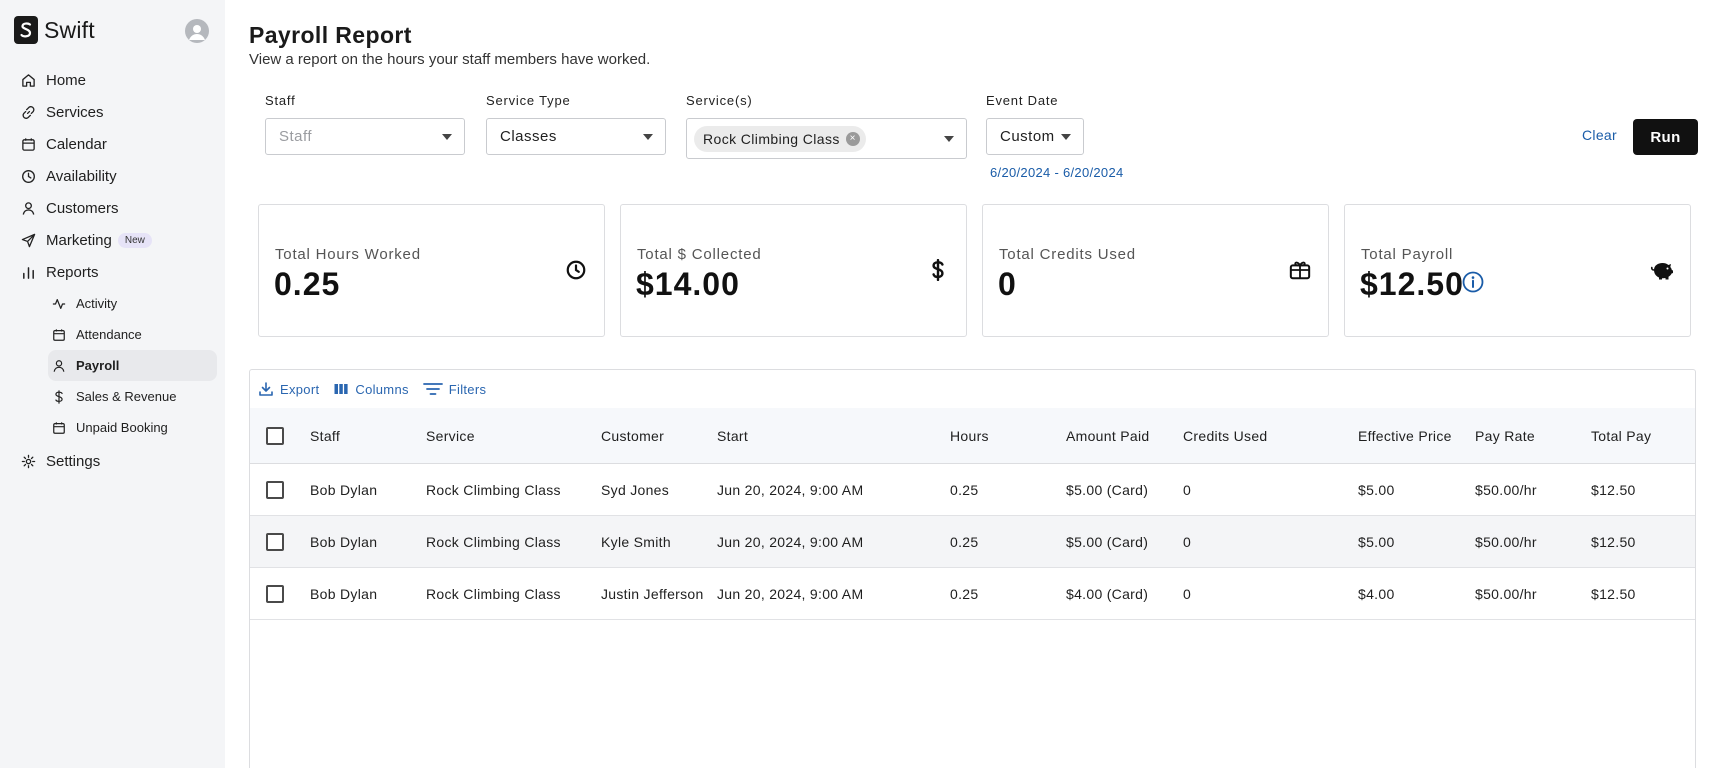  Describe the element at coordinates (28, 112) in the screenshot. I see `link-icon` at that location.